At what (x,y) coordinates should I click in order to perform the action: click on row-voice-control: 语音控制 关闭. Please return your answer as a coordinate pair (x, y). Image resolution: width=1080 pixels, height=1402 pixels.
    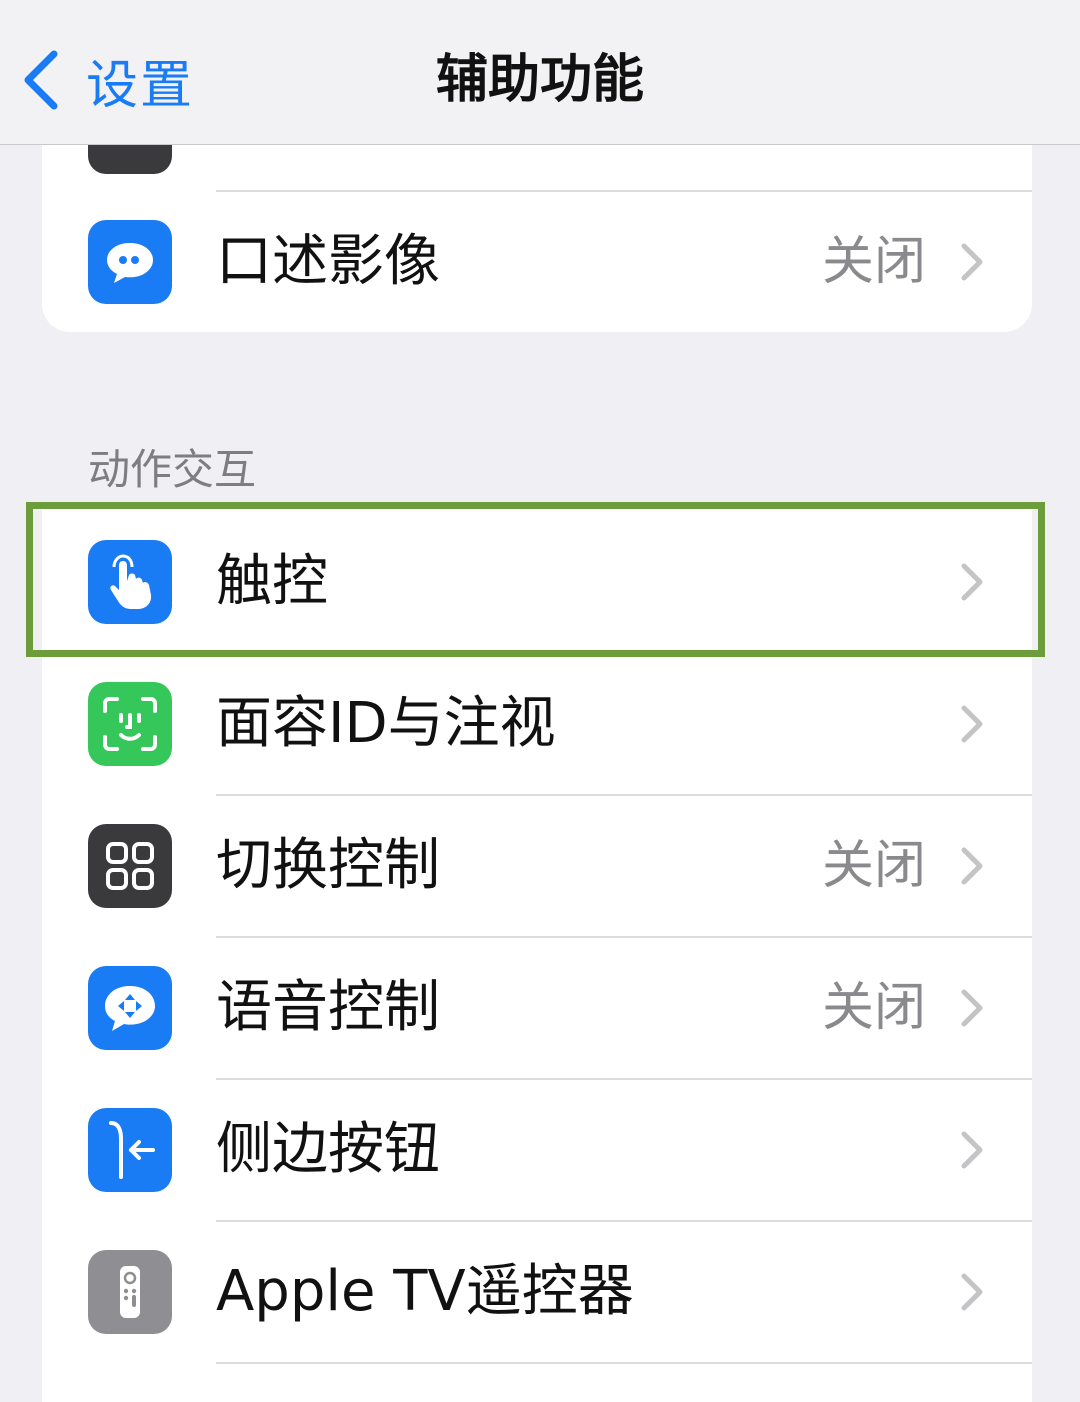
    Looking at the image, I should click on (537, 1008).